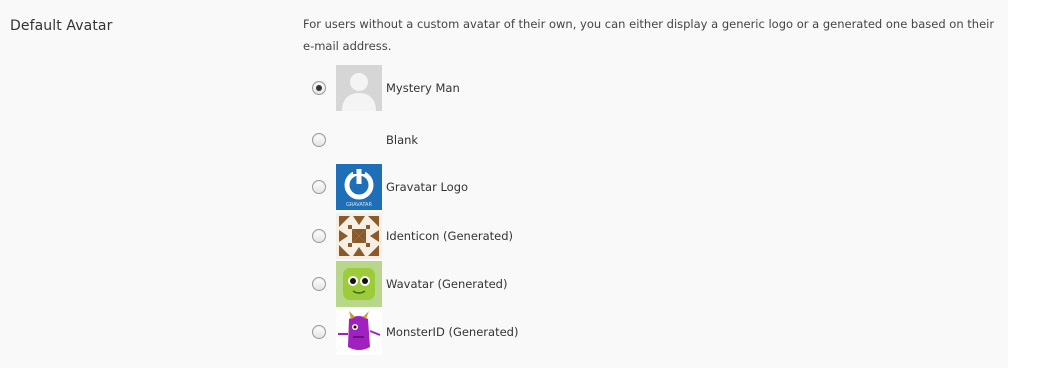  What do you see at coordinates (359, 187) in the screenshot?
I see `gravatar-logo-icon: GRAVATAR` at bounding box center [359, 187].